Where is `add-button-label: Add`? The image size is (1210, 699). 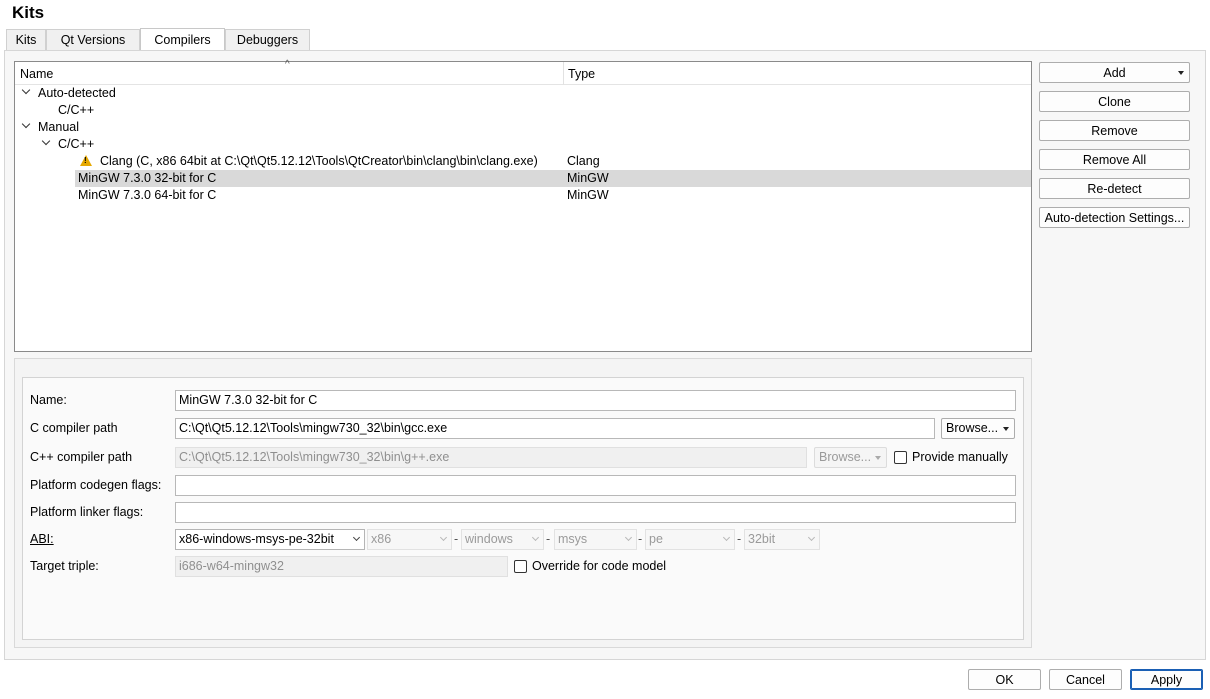
add-button-label: Add is located at coordinates (1114, 73).